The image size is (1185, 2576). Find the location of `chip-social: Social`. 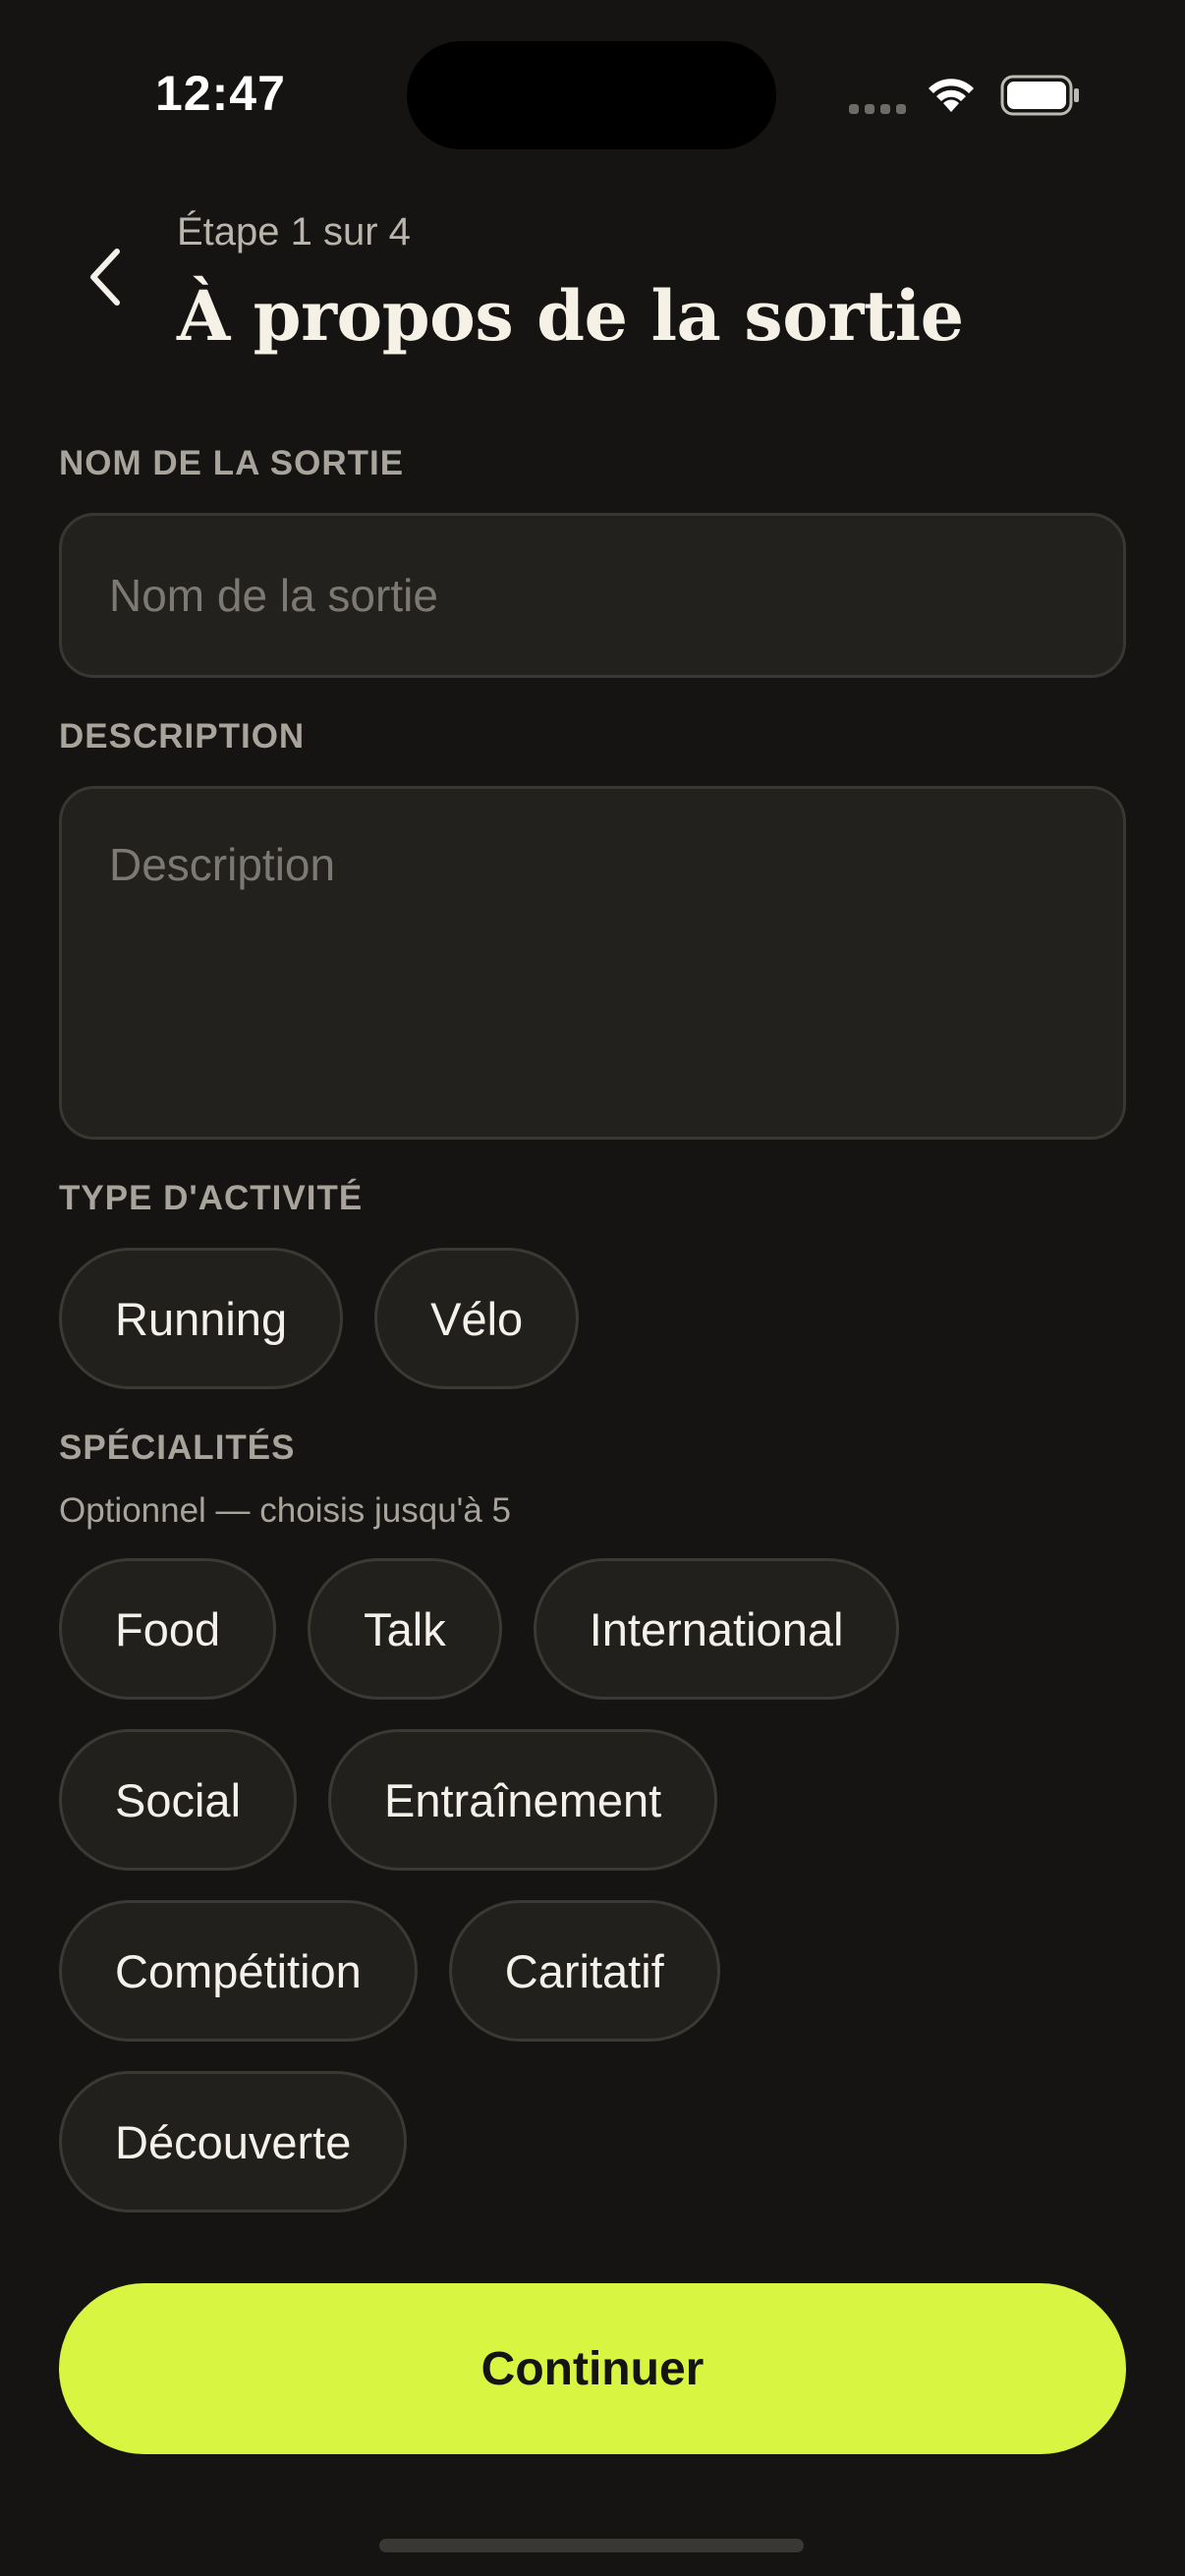

chip-social: Social is located at coordinates (179, 1800).